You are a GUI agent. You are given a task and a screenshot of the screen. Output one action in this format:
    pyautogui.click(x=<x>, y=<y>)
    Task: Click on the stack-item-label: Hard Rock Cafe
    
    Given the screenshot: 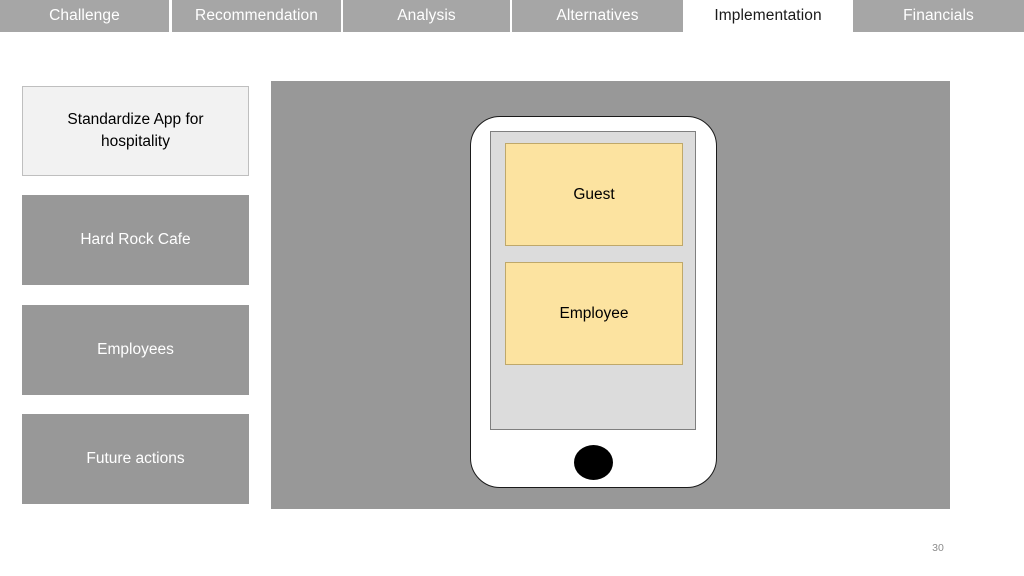 What is the action you would take?
    pyautogui.click(x=135, y=239)
    